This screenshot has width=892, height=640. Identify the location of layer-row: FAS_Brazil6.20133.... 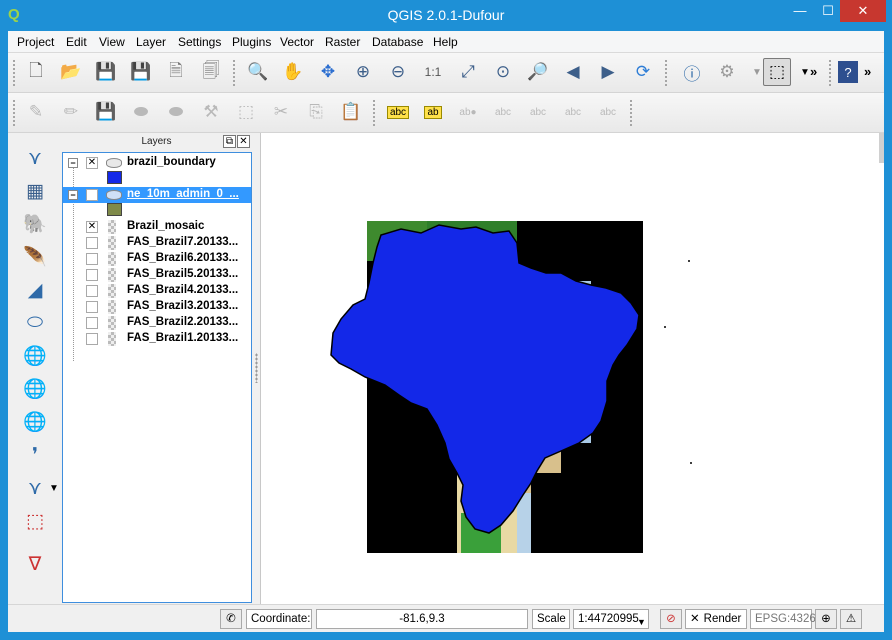
(157, 259).